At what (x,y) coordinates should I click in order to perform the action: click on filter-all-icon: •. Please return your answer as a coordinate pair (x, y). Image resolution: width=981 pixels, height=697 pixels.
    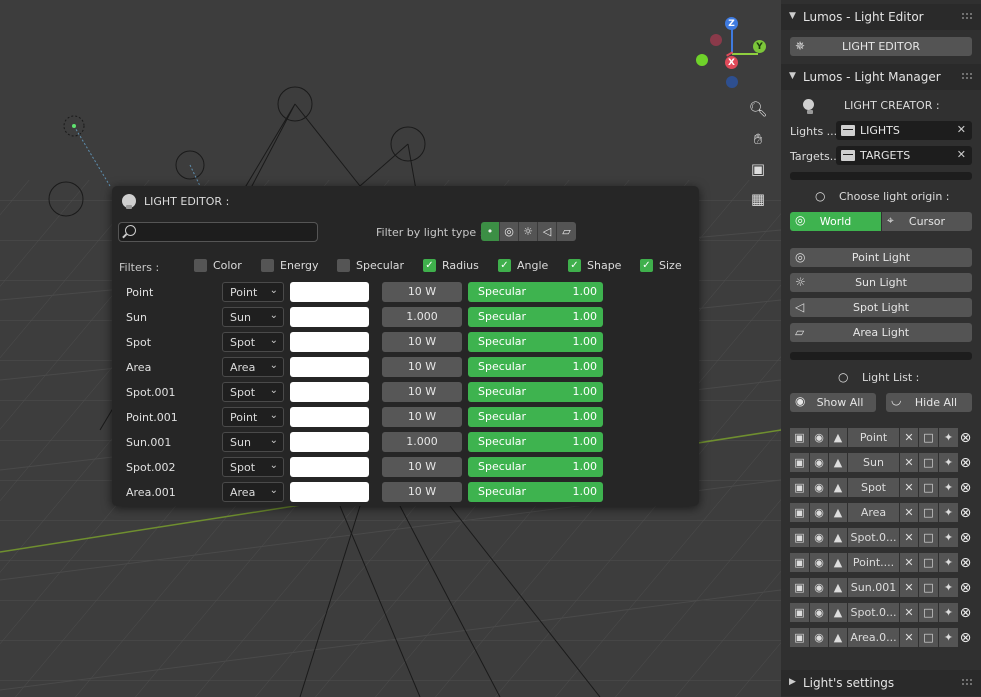
    Looking at the image, I should click on (490, 231).